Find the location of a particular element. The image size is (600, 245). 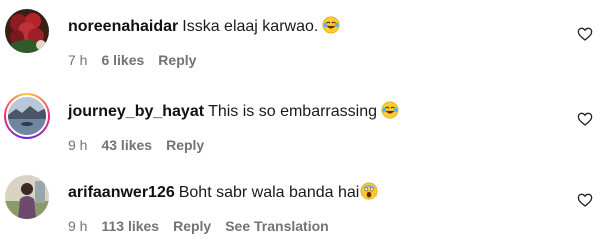

username: journey_by_hayat is located at coordinates (136, 111).